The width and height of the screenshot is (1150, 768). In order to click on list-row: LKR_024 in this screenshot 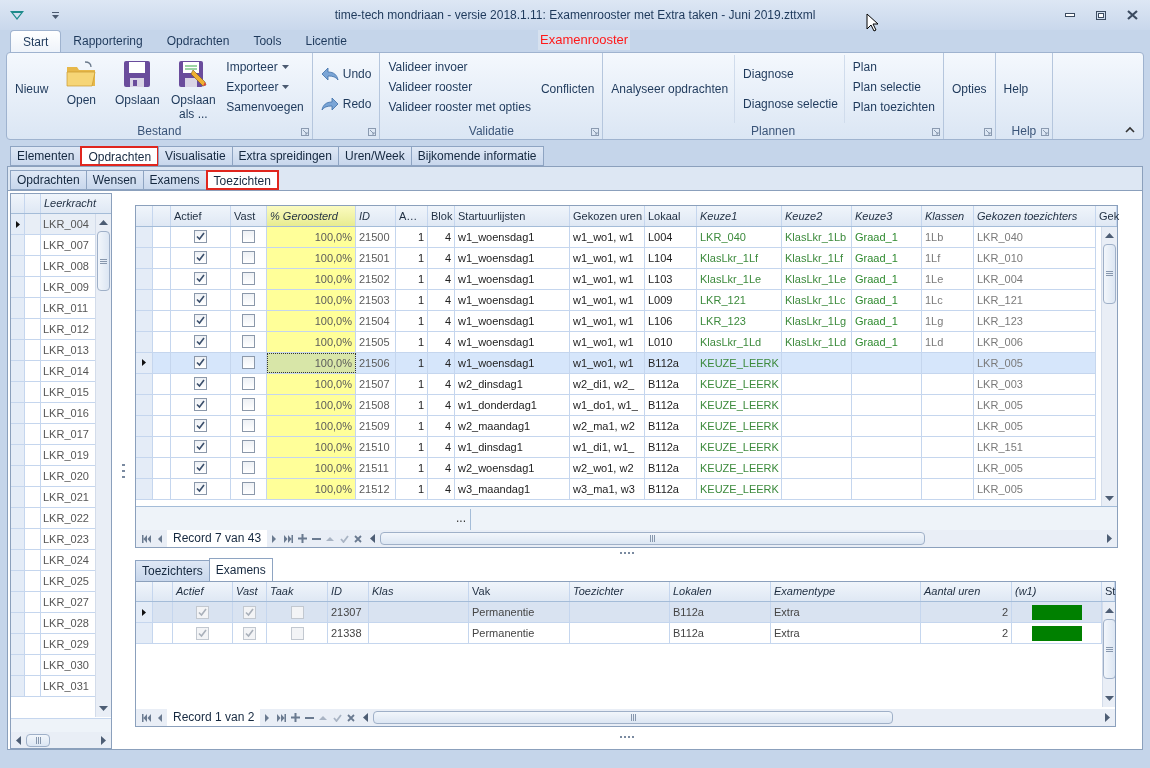, I will do `click(53, 560)`.